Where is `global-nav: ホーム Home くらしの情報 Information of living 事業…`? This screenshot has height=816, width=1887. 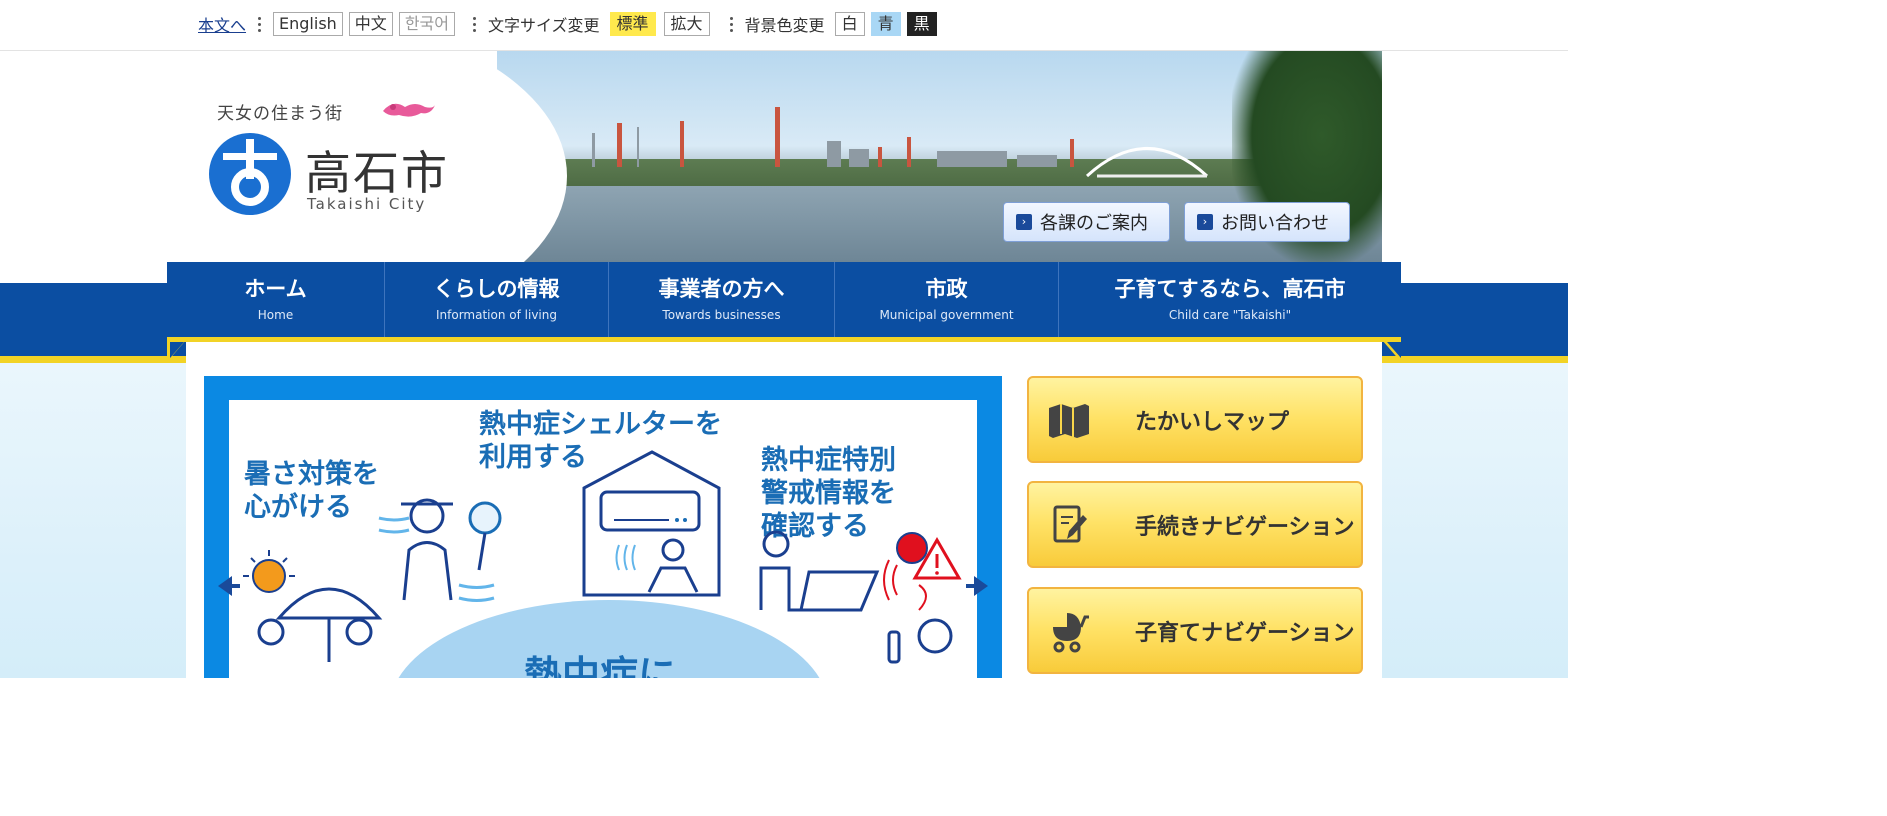 global-nav: ホーム Home くらしの情報 Information of living 事業… is located at coordinates (784, 299).